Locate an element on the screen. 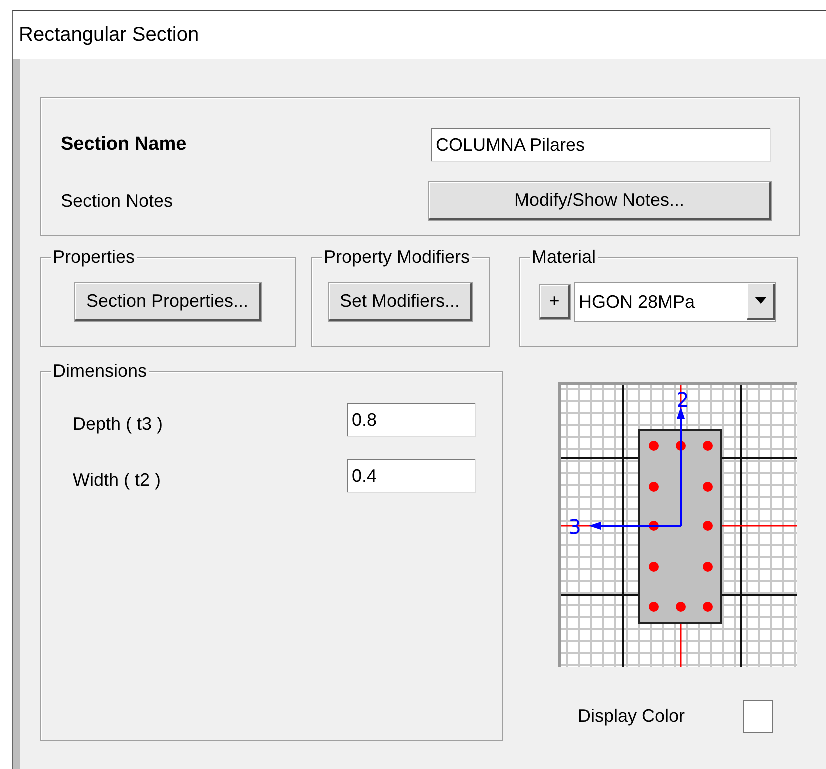 The width and height of the screenshot is (826, 769). dimension-label: Depth ( t3 ) is located at coordinates (118, 423).